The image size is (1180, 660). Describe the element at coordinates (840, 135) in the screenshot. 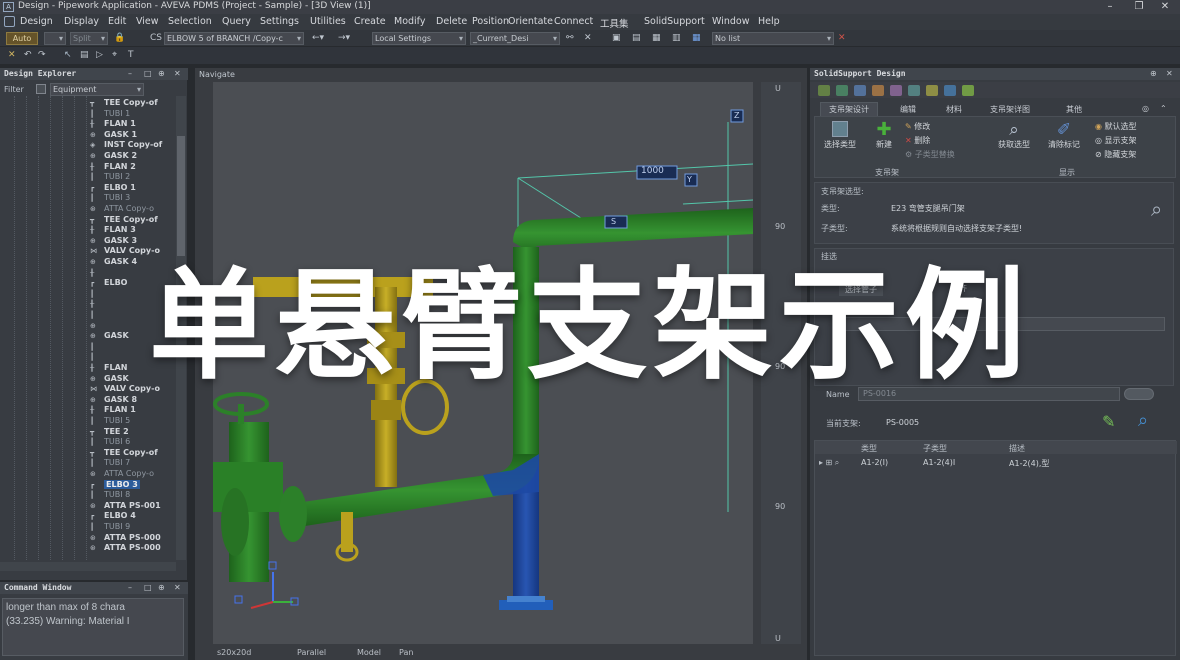

I see `select-type-button: 选择类型` at that location.